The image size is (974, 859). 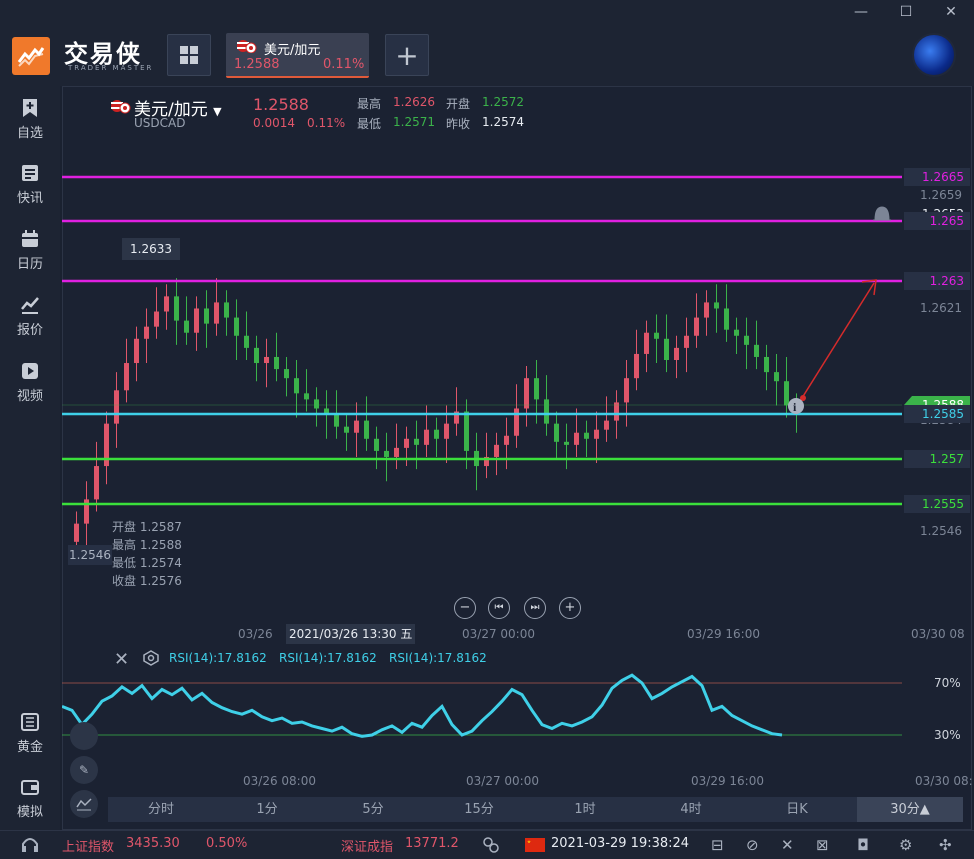 I want to click on high-value: 1.2626, so click(x=414, y=102).